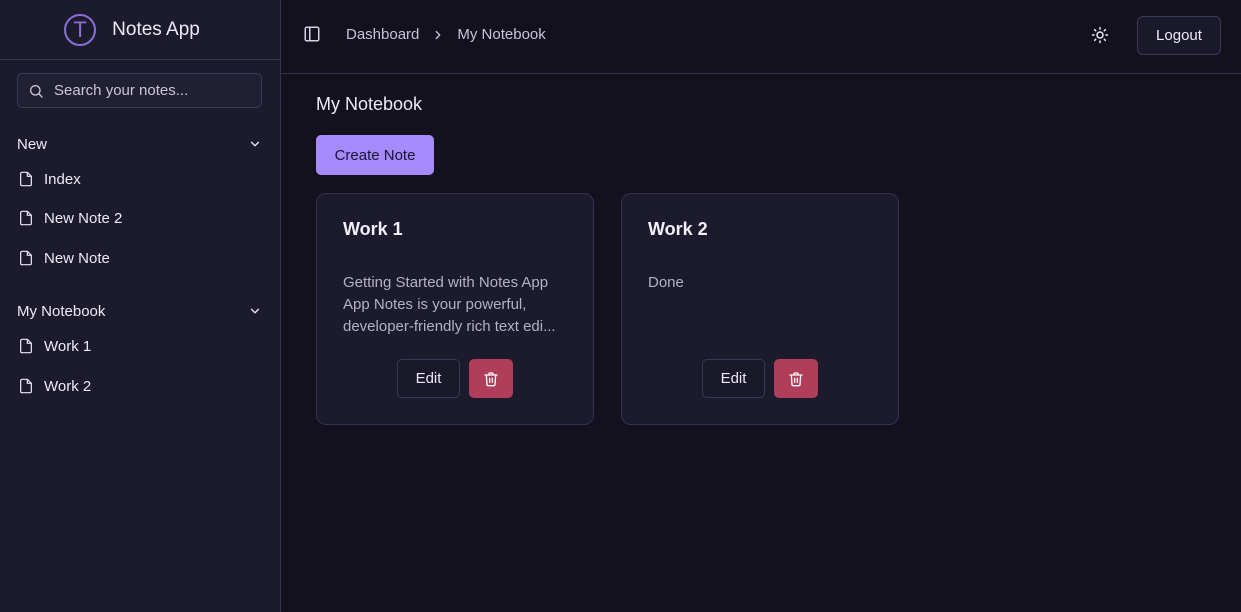  What do you see at coordinates (62, 179) in the screenshot?
I see `sidebar-item-label: Index` at bounding box center [62, 179].